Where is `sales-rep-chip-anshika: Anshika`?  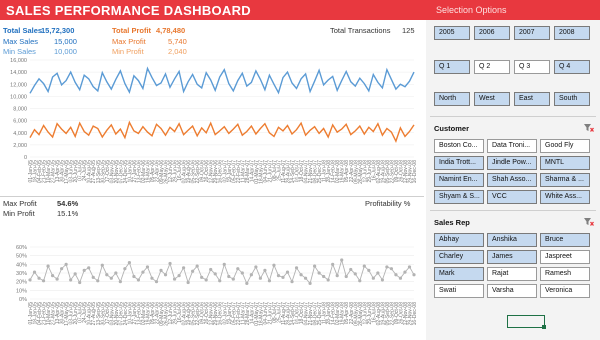
sales-rep-chip-anshika: Anshika is located at coordinates (512, 240).